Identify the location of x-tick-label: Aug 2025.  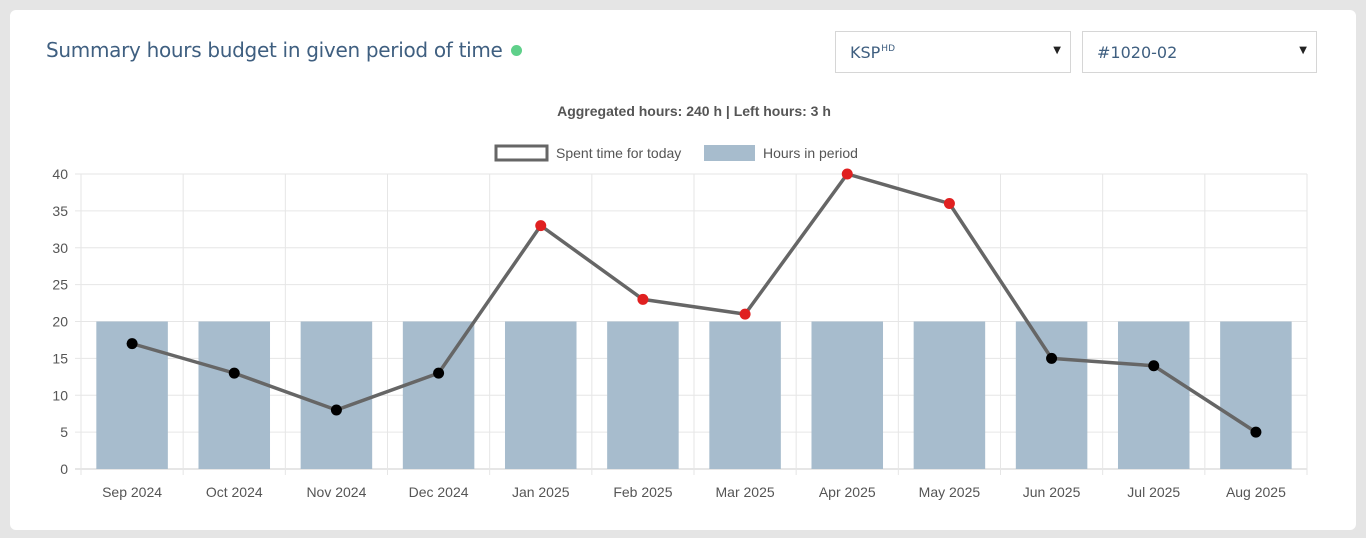
(1256, 492).